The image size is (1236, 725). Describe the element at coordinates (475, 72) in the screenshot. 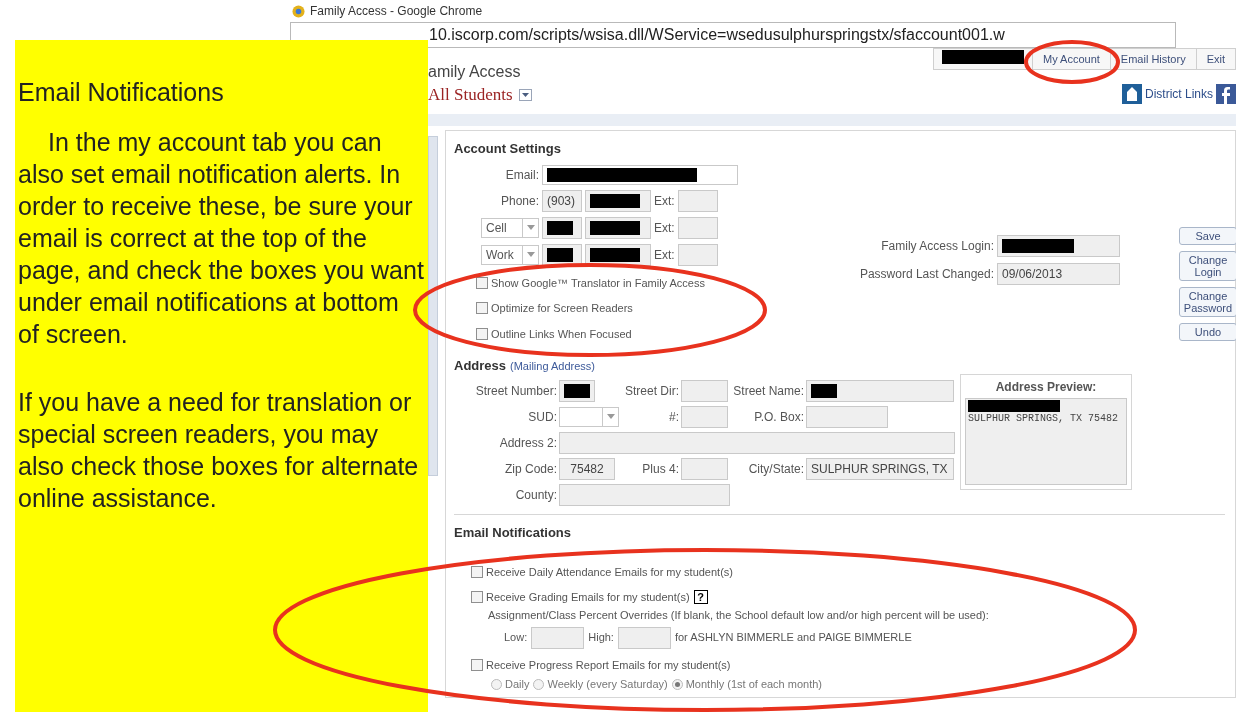

I see `app-title: amily Access` at that location.